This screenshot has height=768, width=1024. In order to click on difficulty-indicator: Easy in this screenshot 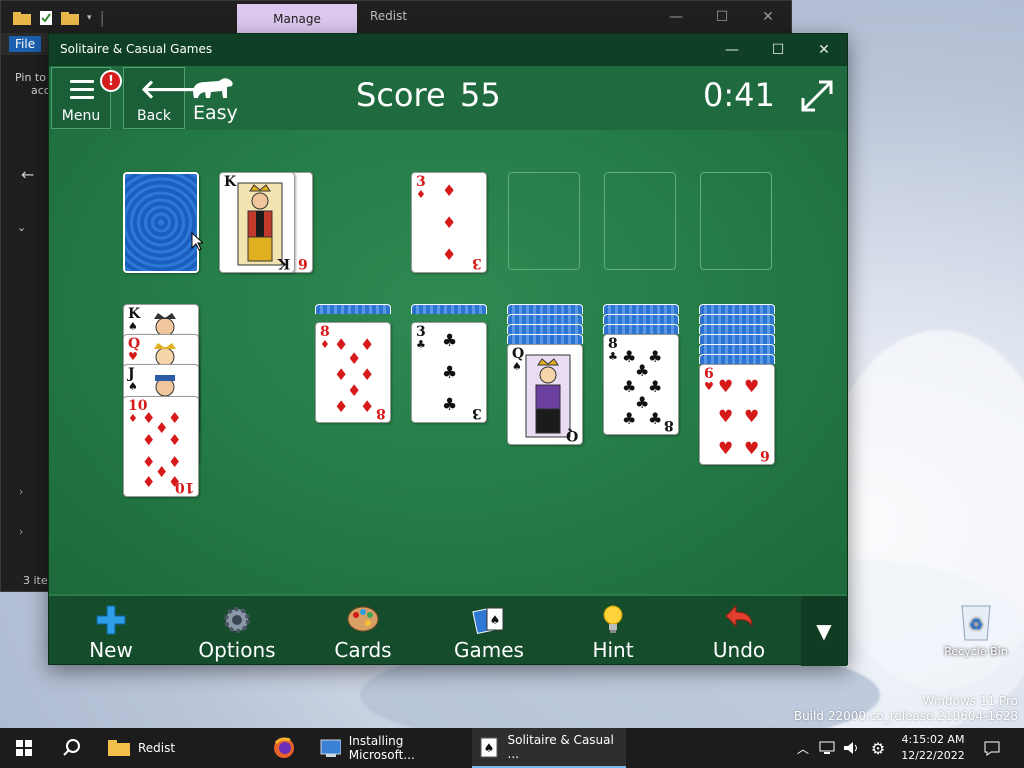, I will do `click(215, 100)`.